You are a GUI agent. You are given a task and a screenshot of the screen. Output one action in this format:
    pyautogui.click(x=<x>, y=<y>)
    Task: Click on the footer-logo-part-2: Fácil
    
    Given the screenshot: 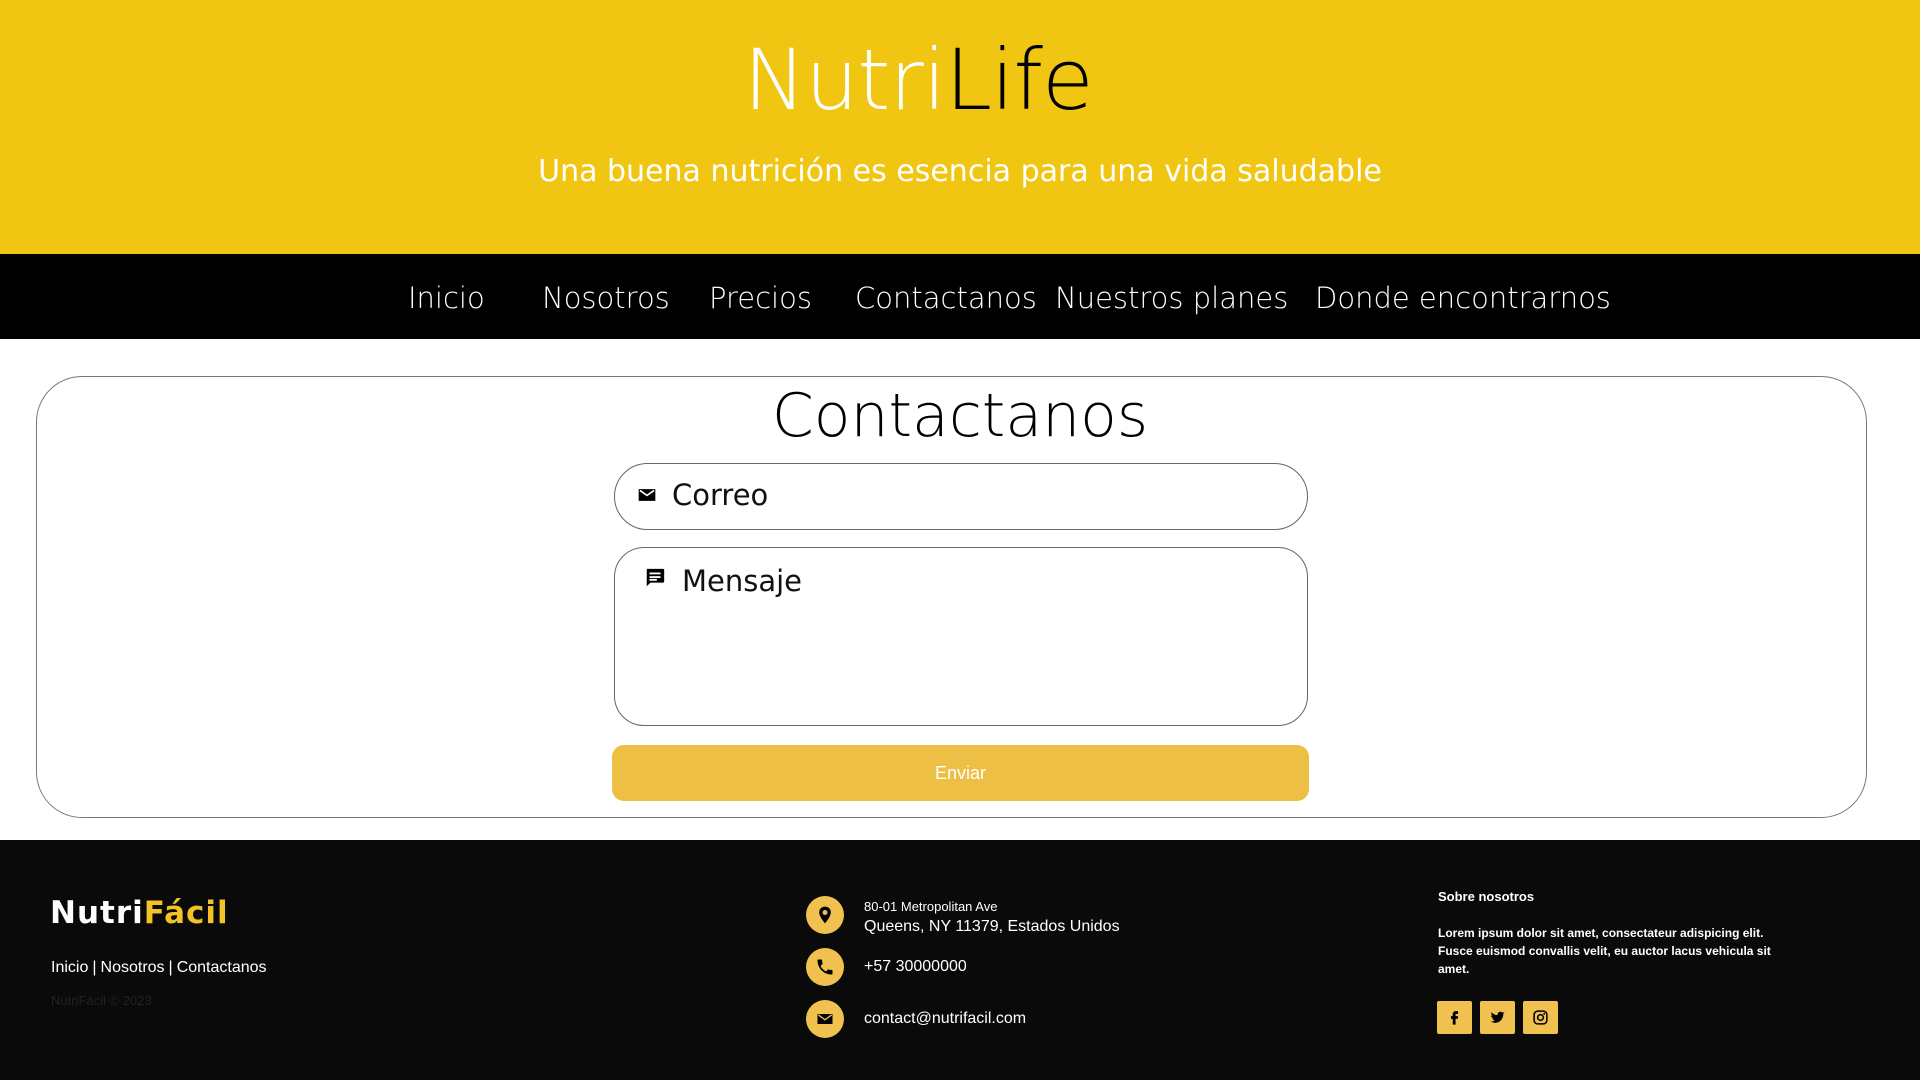 What is the action you would take?
    pyautogui.click(x=186, y=913)
    